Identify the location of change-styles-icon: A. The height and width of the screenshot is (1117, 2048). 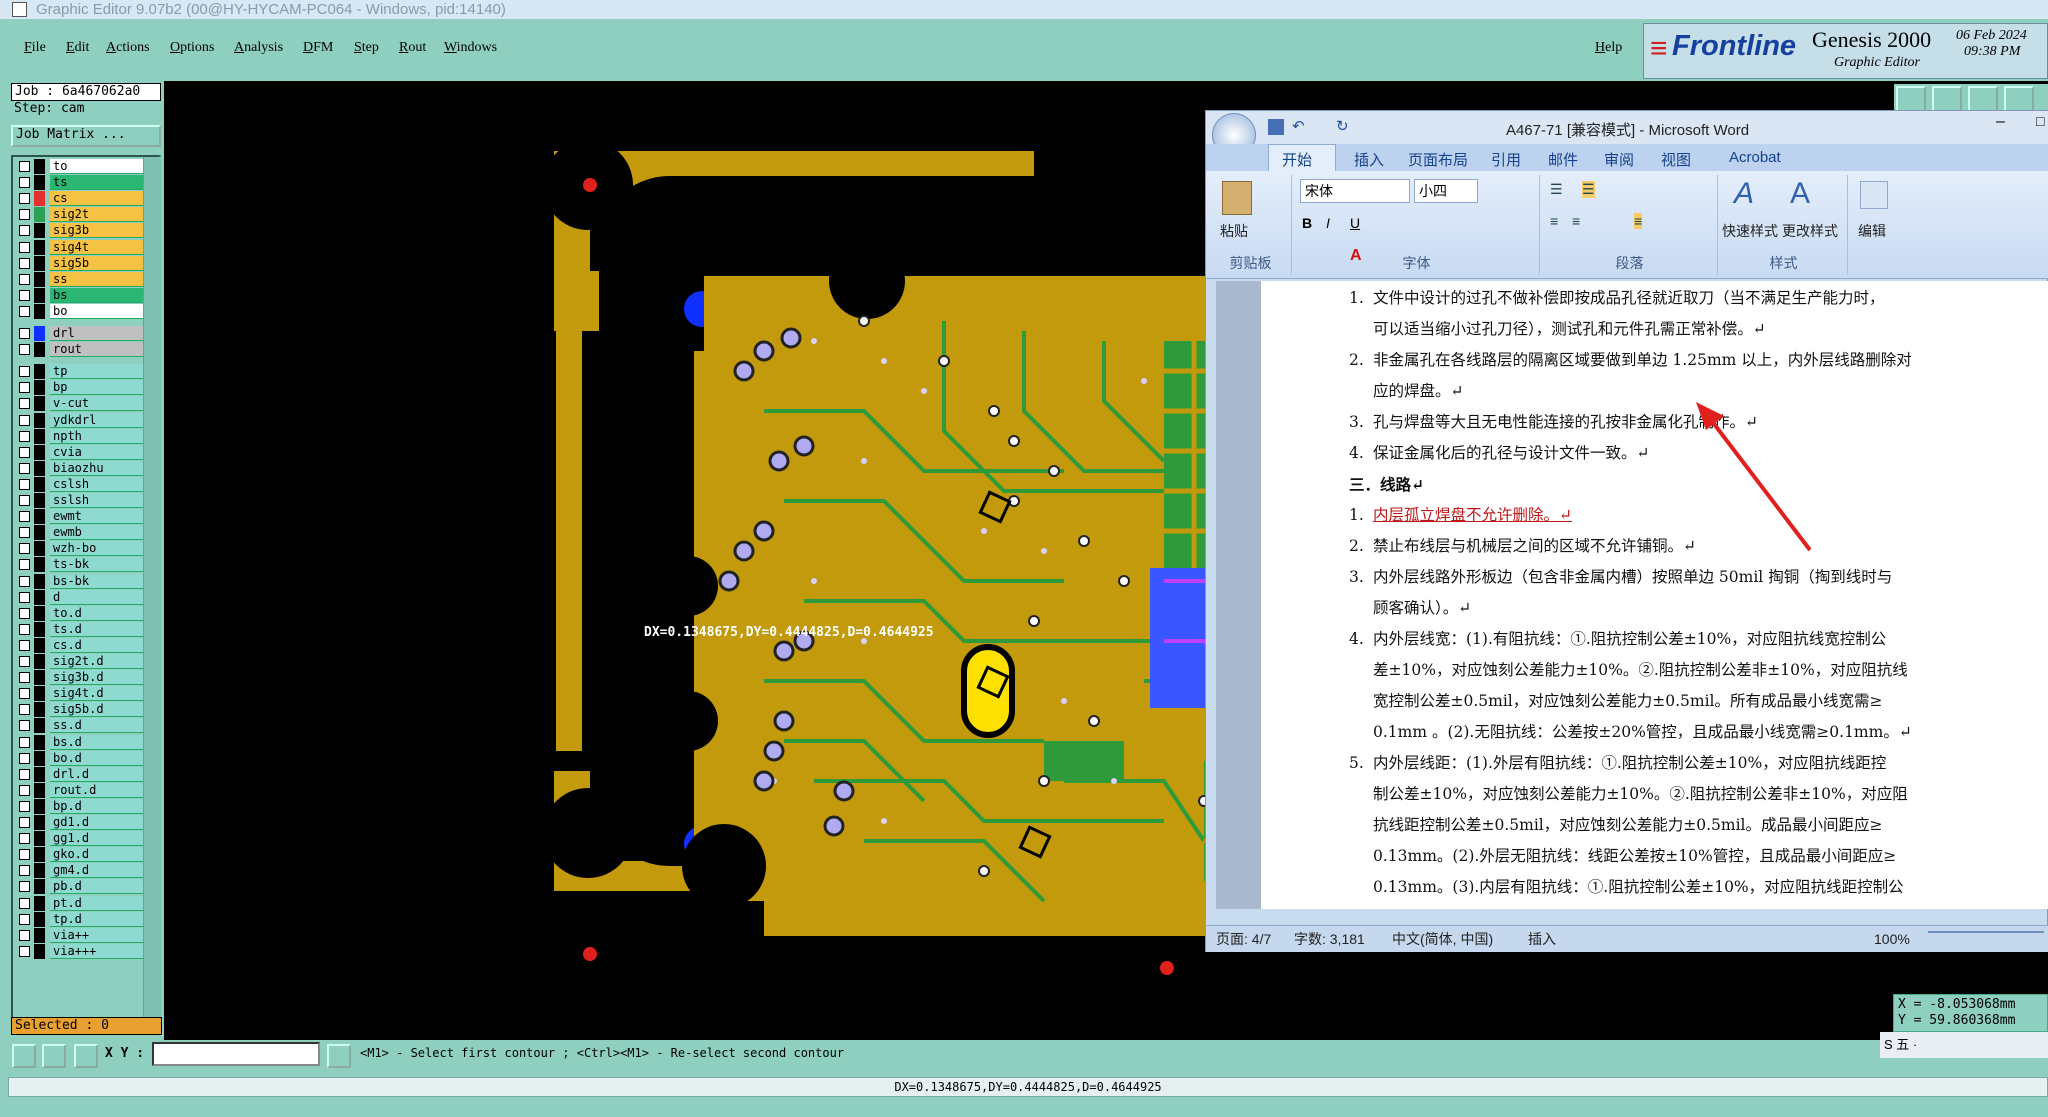
(1800, 194).